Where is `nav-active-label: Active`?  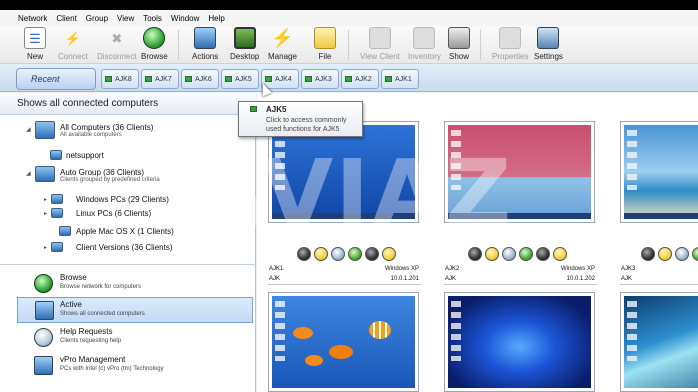
nav-active-label: Active is located at coordinates (71, 304).